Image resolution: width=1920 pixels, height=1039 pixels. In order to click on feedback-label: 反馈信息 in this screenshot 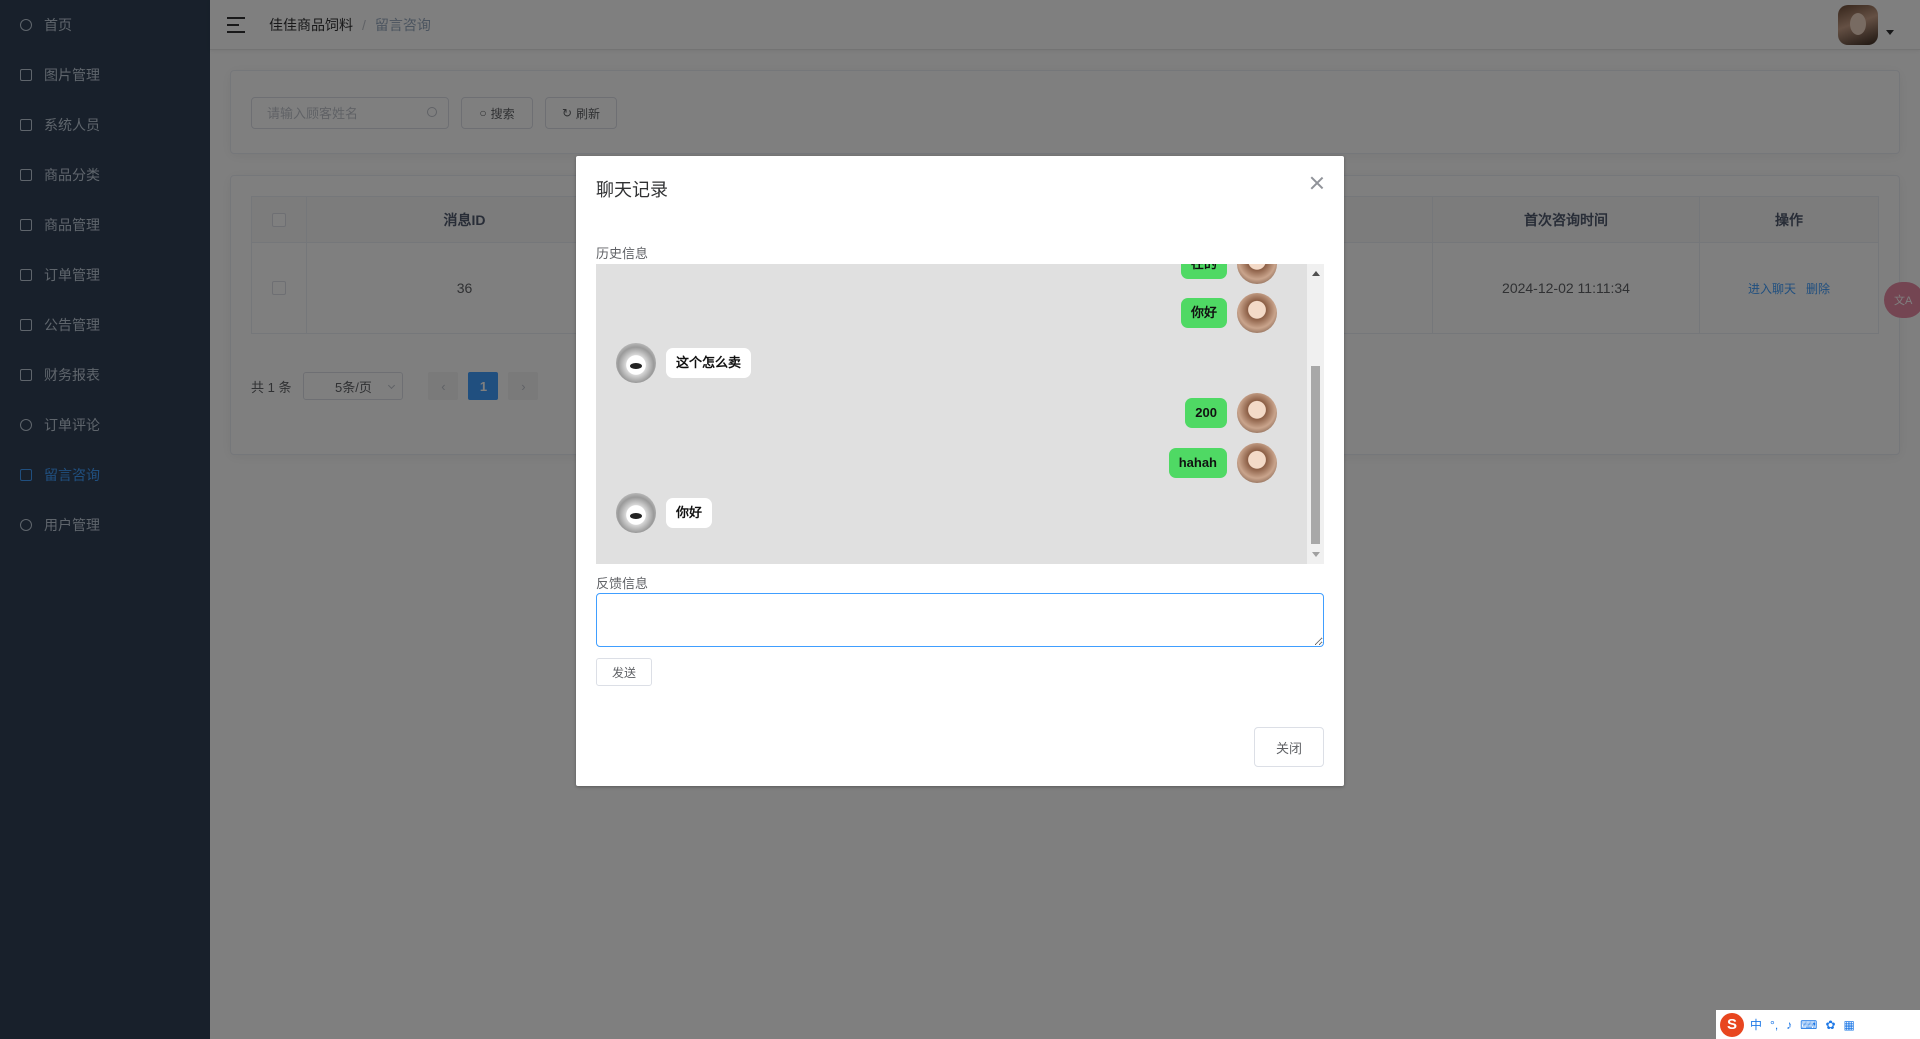, I will do `click(622, 583)`.